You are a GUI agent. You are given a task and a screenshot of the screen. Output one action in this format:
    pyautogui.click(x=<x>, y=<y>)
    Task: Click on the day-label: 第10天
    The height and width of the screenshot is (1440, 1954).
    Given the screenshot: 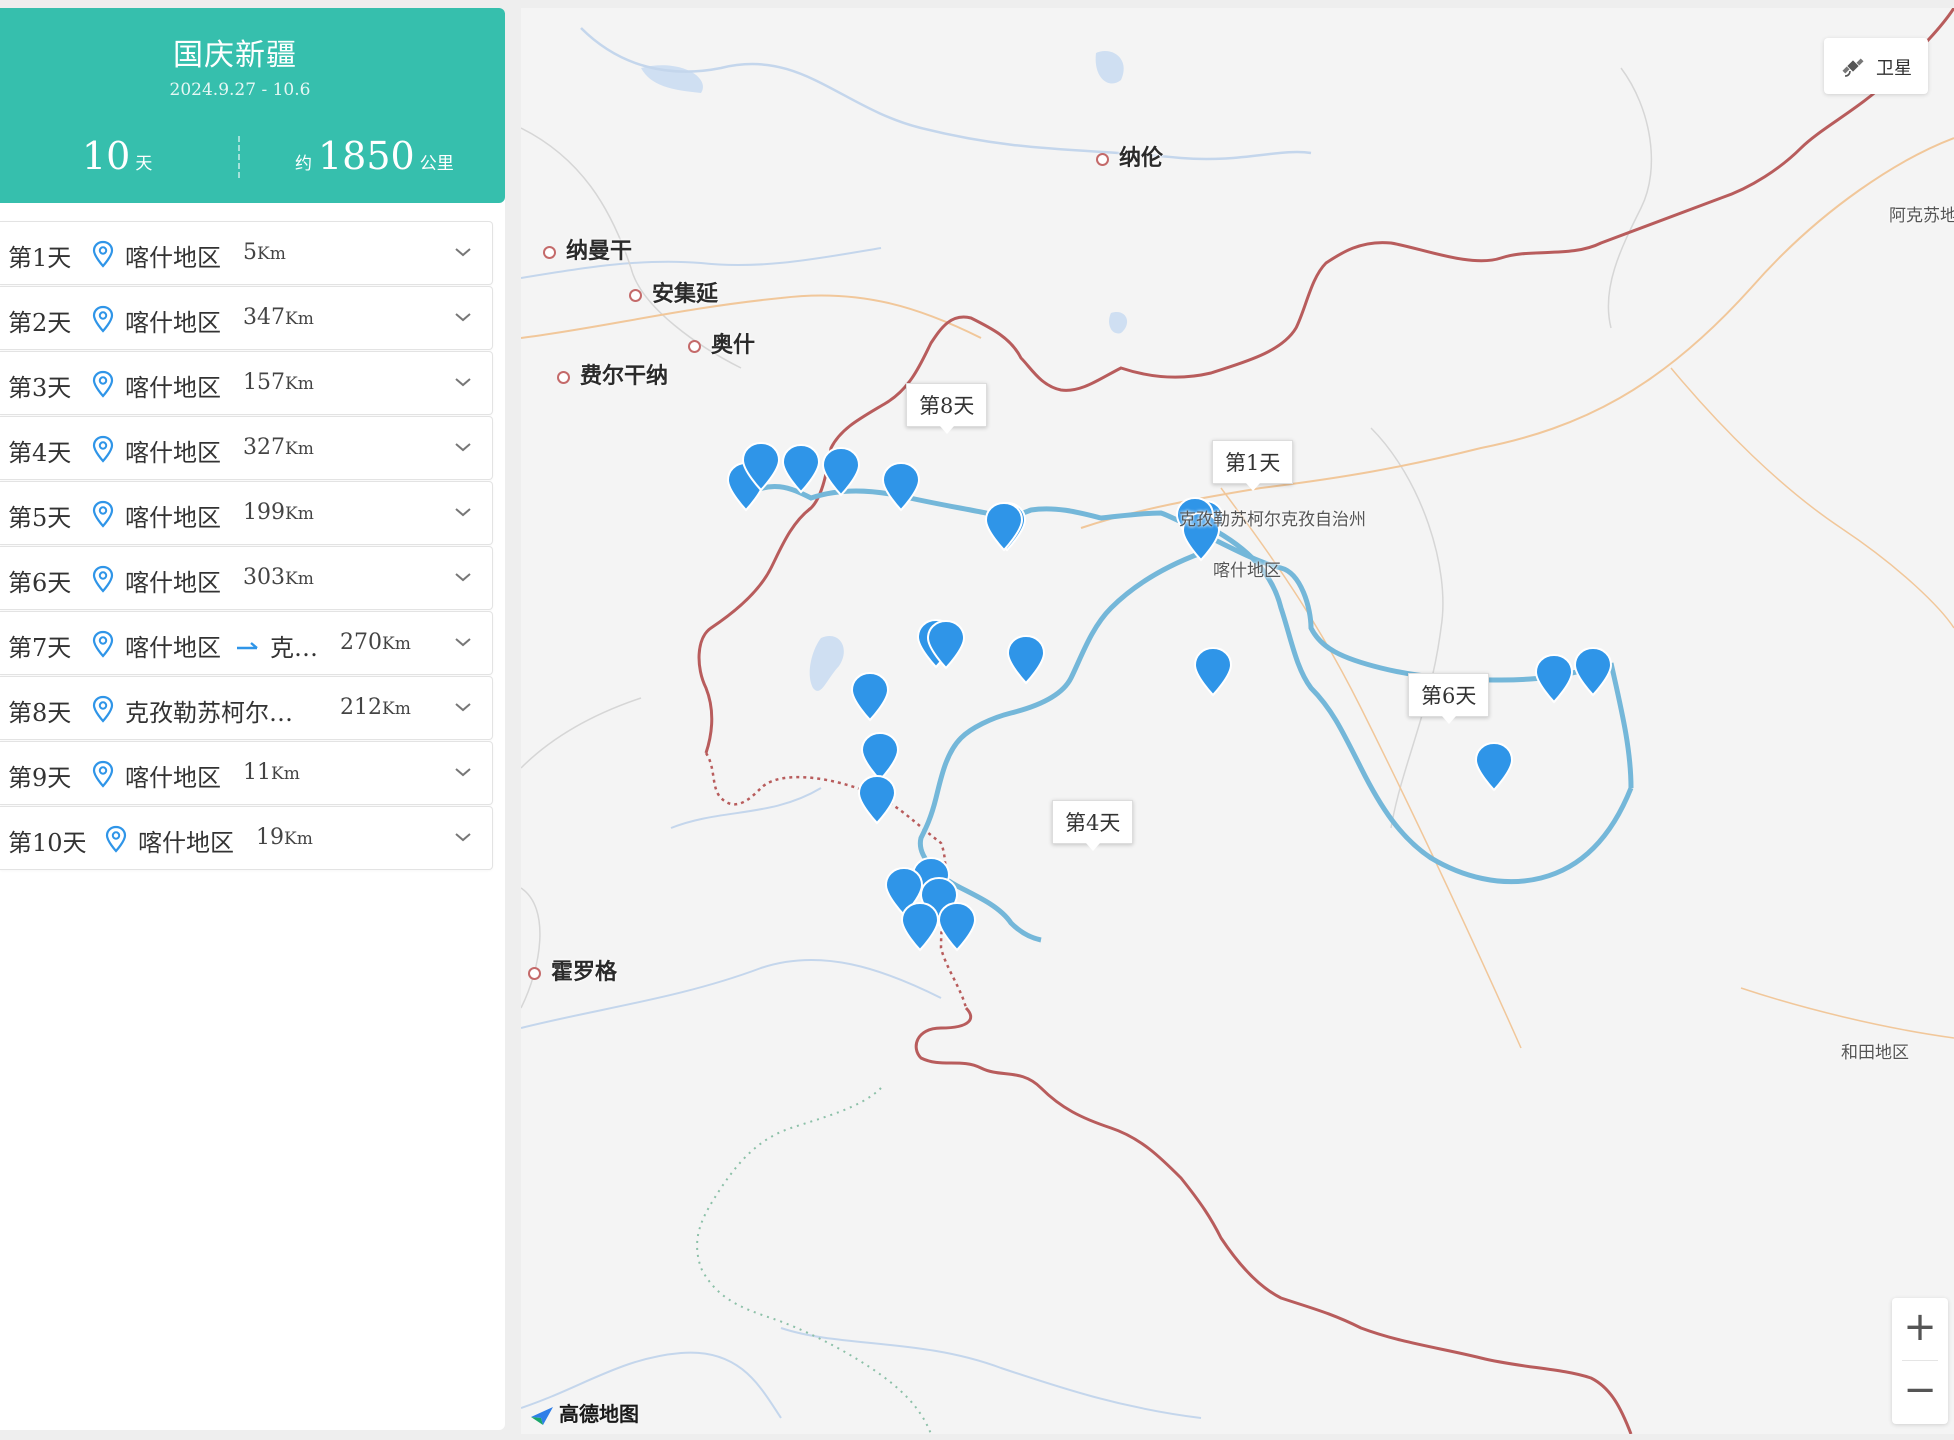 What is the action you would take?
    pyautogui.click(x=47, y=843)
    